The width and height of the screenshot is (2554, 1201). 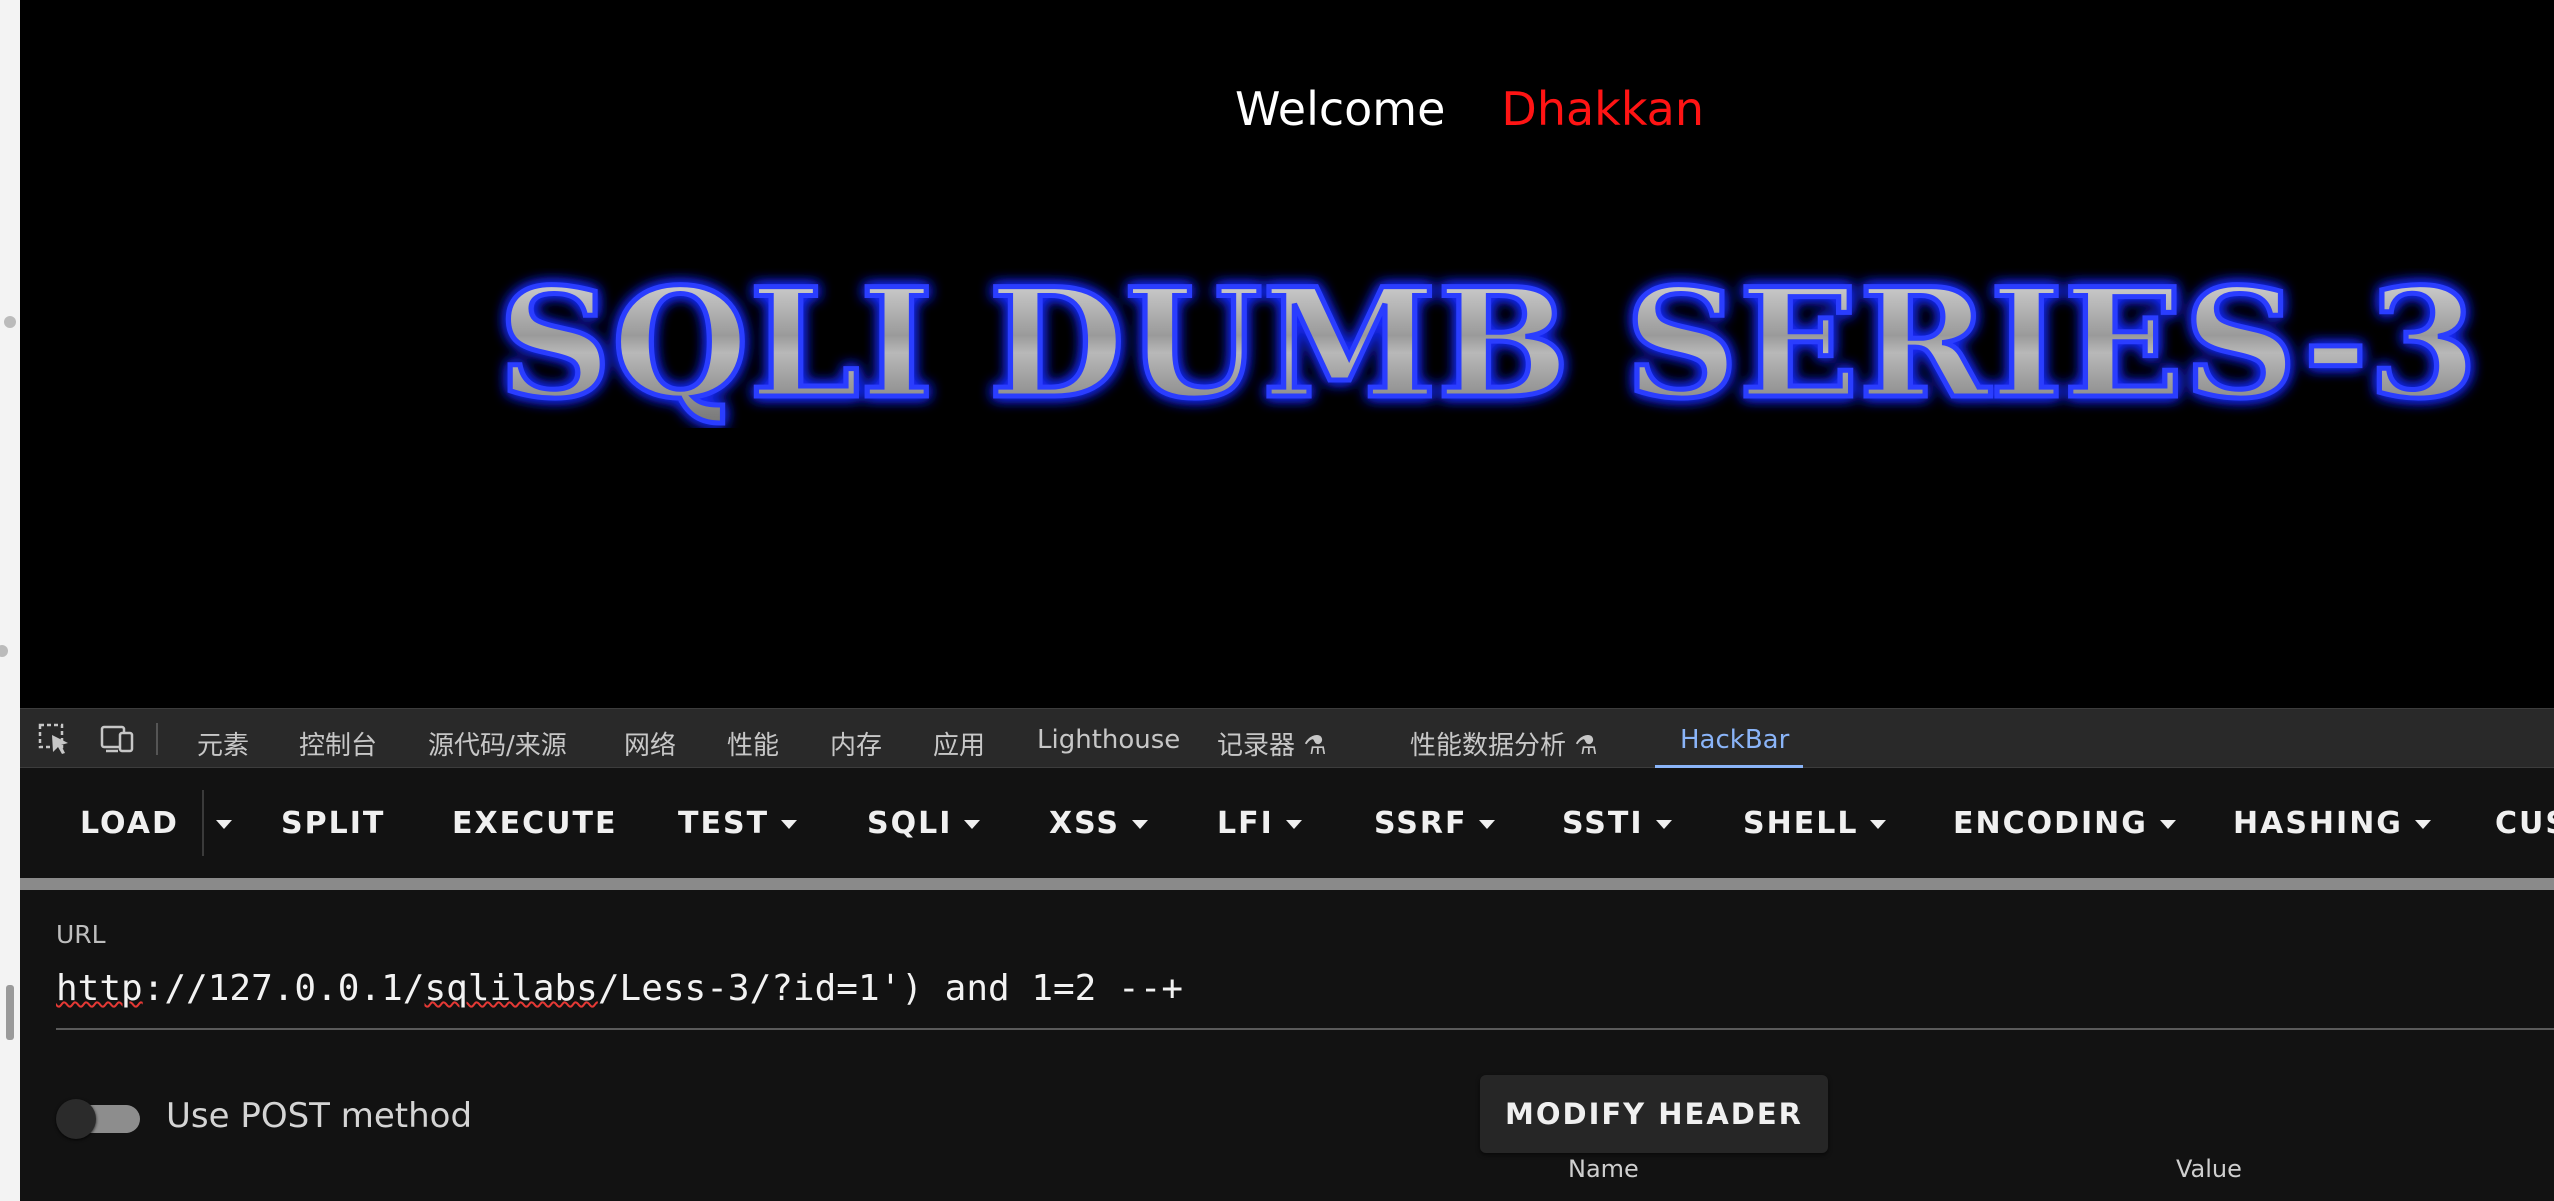 I want to click on header-value-column: Value, so click(x=2209, y=1169).